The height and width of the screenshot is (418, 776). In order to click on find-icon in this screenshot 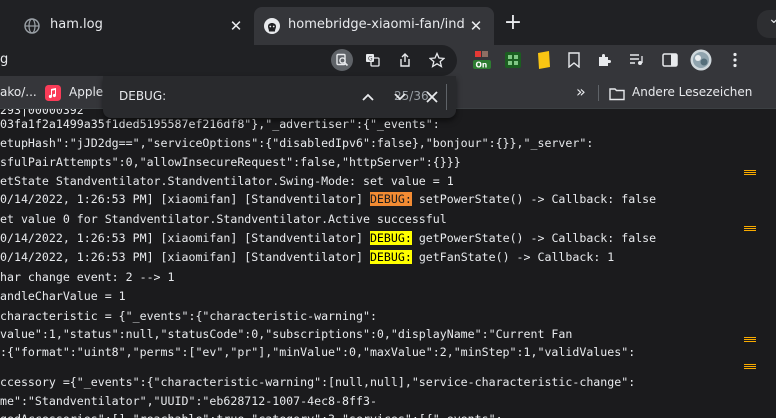, I will do `click(342, 60)`.